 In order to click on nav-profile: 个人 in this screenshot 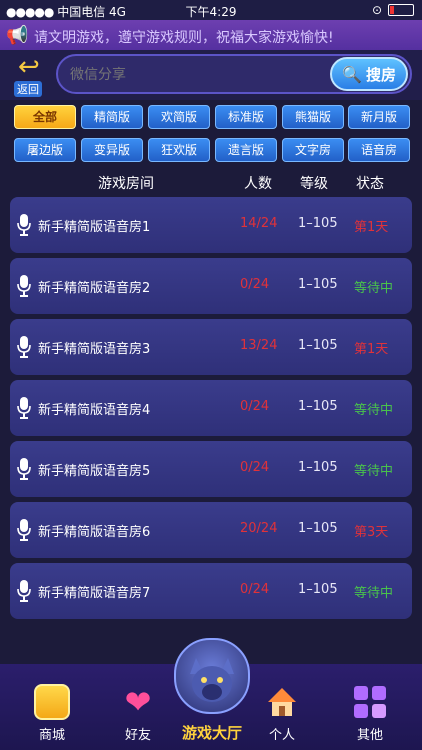, I will do `click(282, 713)`.